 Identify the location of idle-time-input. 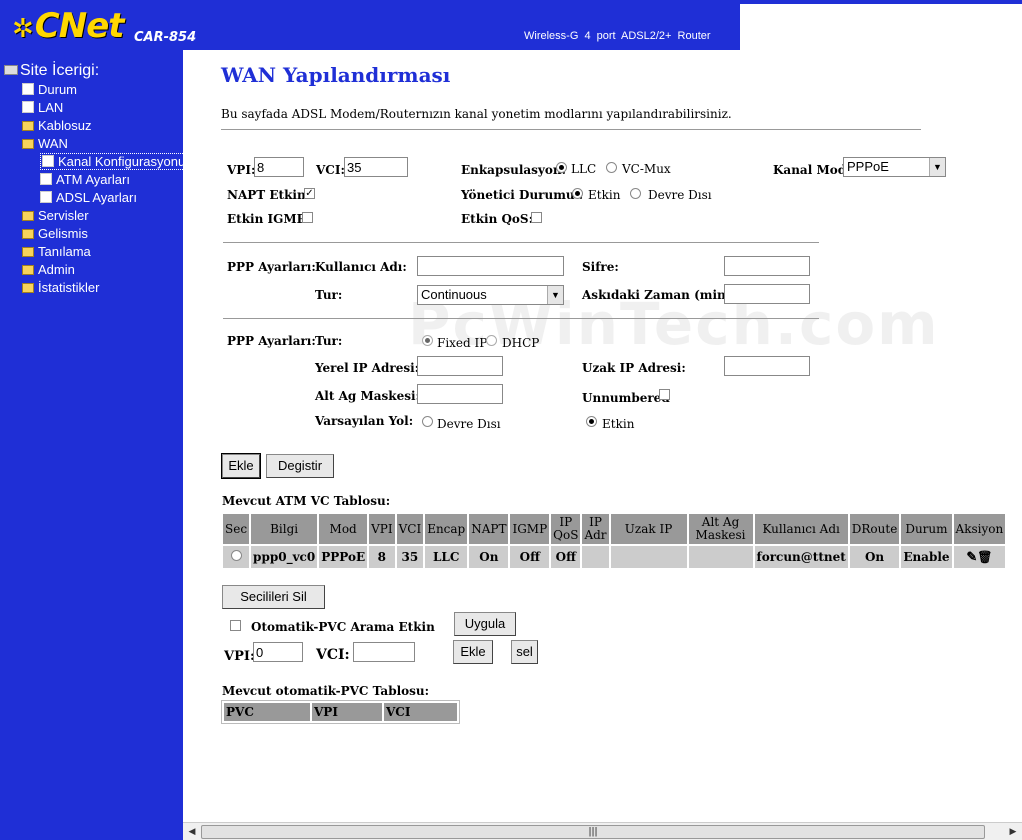
(767, 294).